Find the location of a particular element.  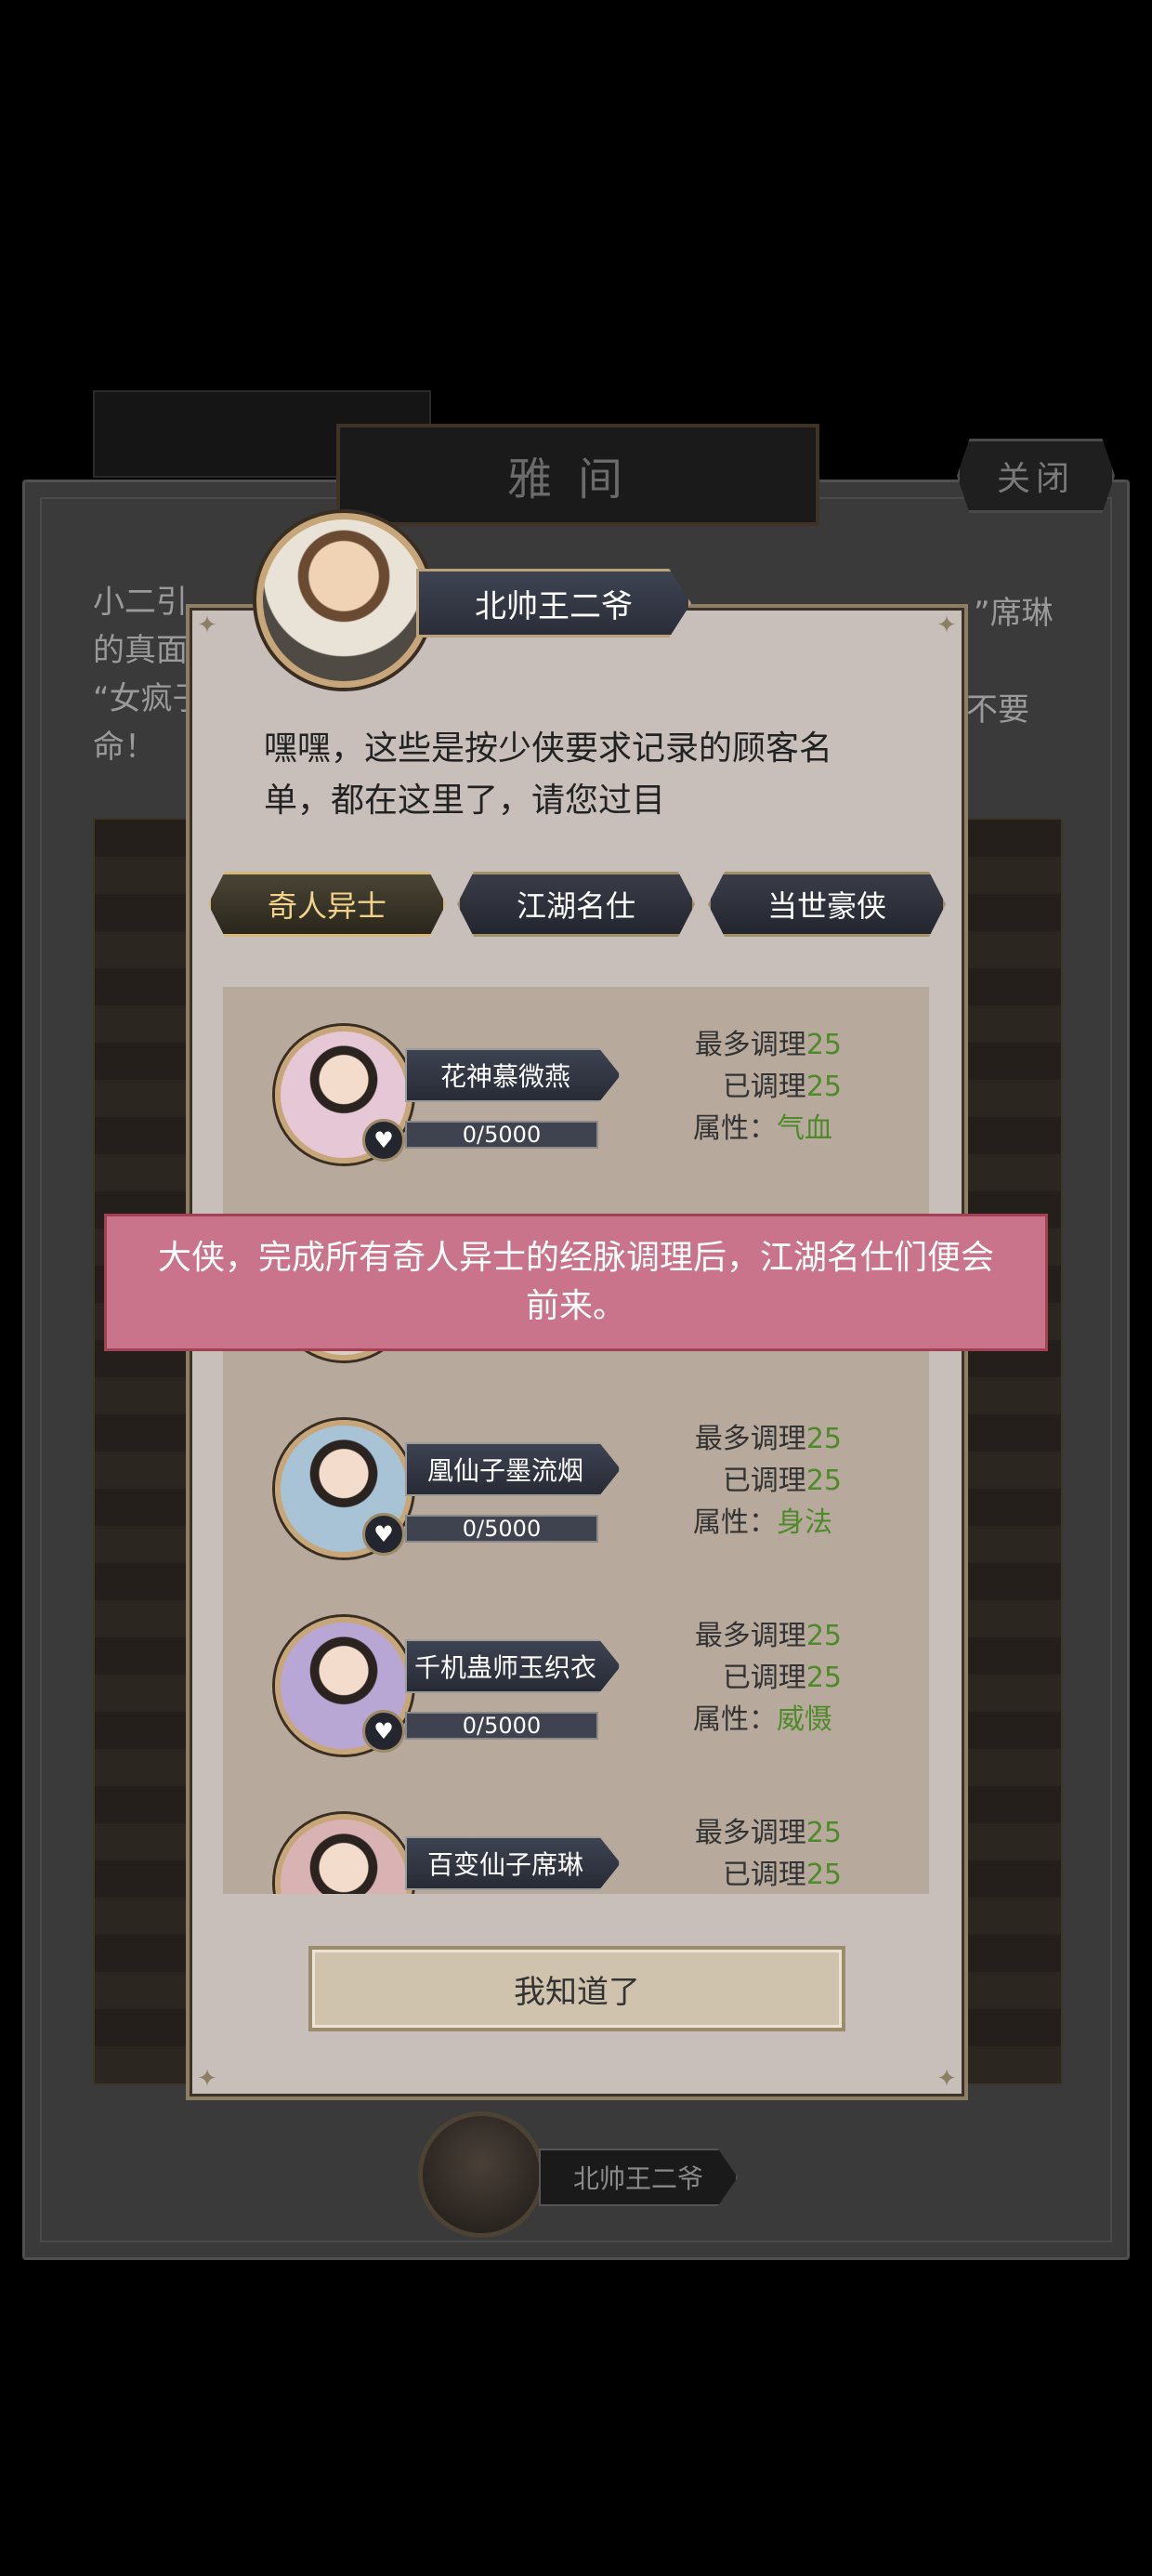

close-button: 关闭 is located at coordinates (1036, 476).